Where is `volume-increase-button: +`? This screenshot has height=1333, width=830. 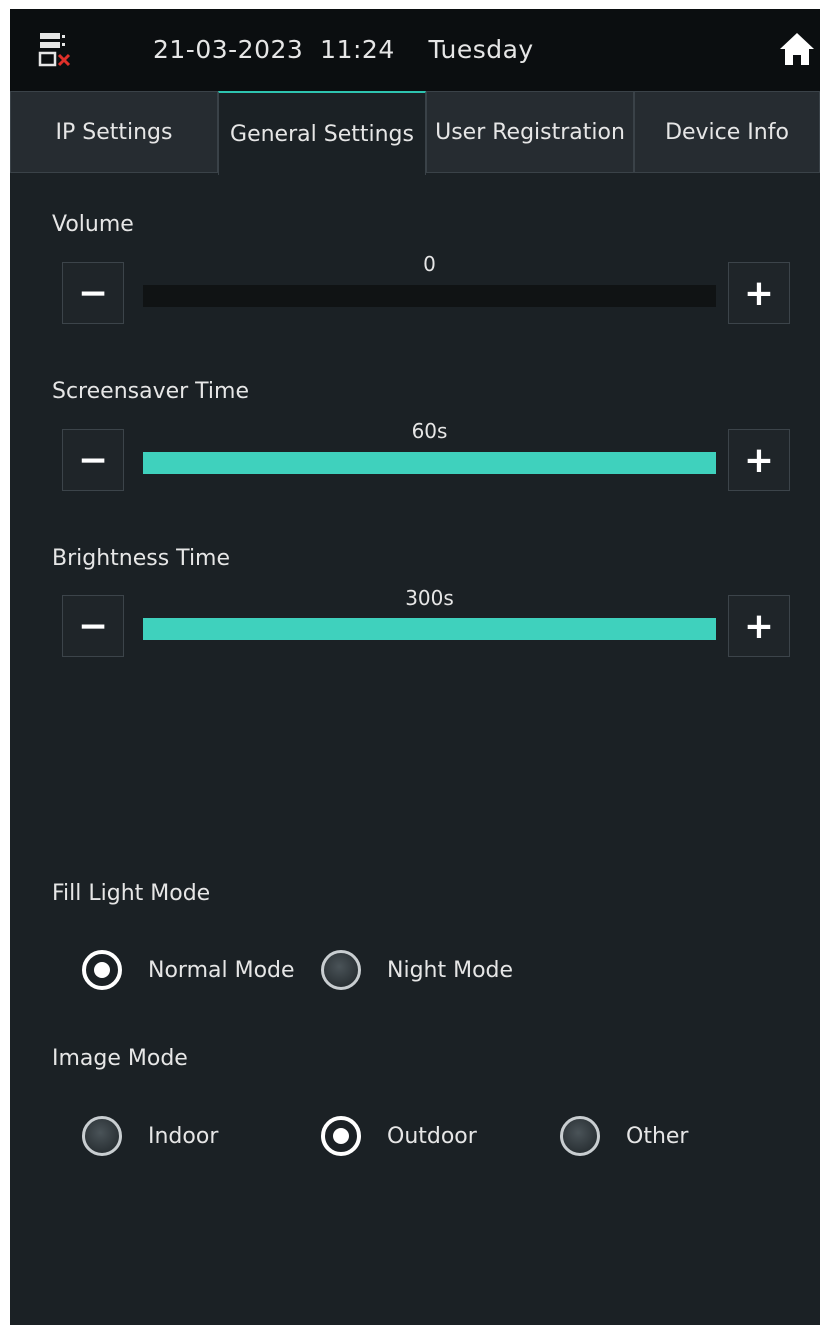 volume-increase-button: + is located at coordinates (759, 293).